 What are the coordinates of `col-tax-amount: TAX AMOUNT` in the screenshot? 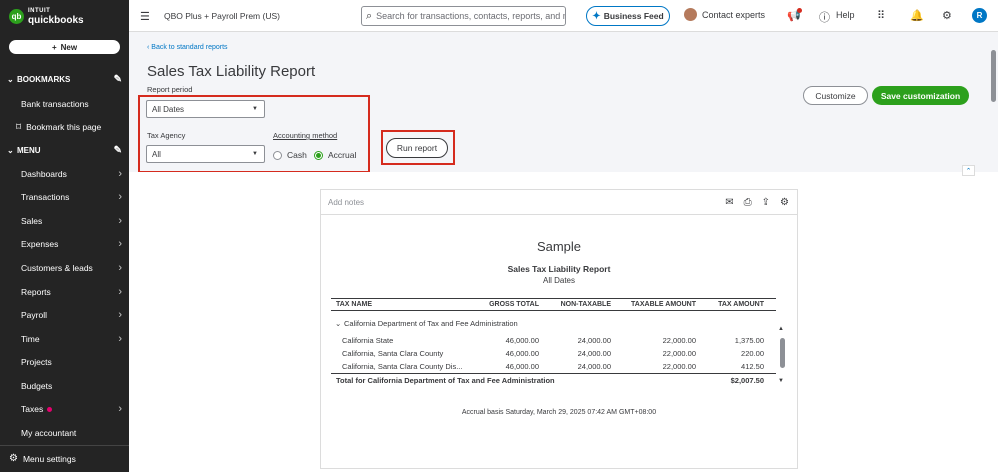 It's located at (741, 304).